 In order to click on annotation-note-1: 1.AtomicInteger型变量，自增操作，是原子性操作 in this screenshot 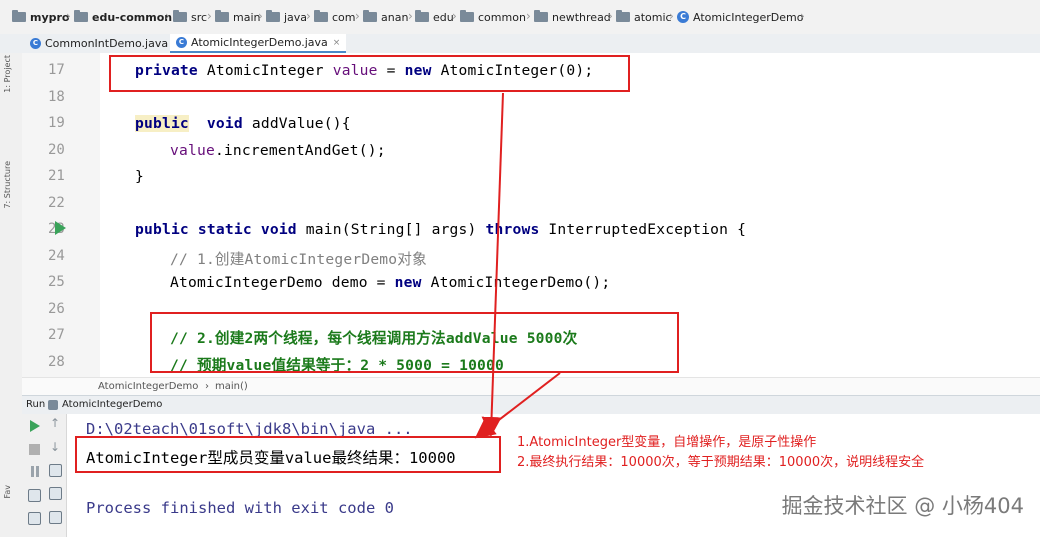, I will do `click(667, 442)`.